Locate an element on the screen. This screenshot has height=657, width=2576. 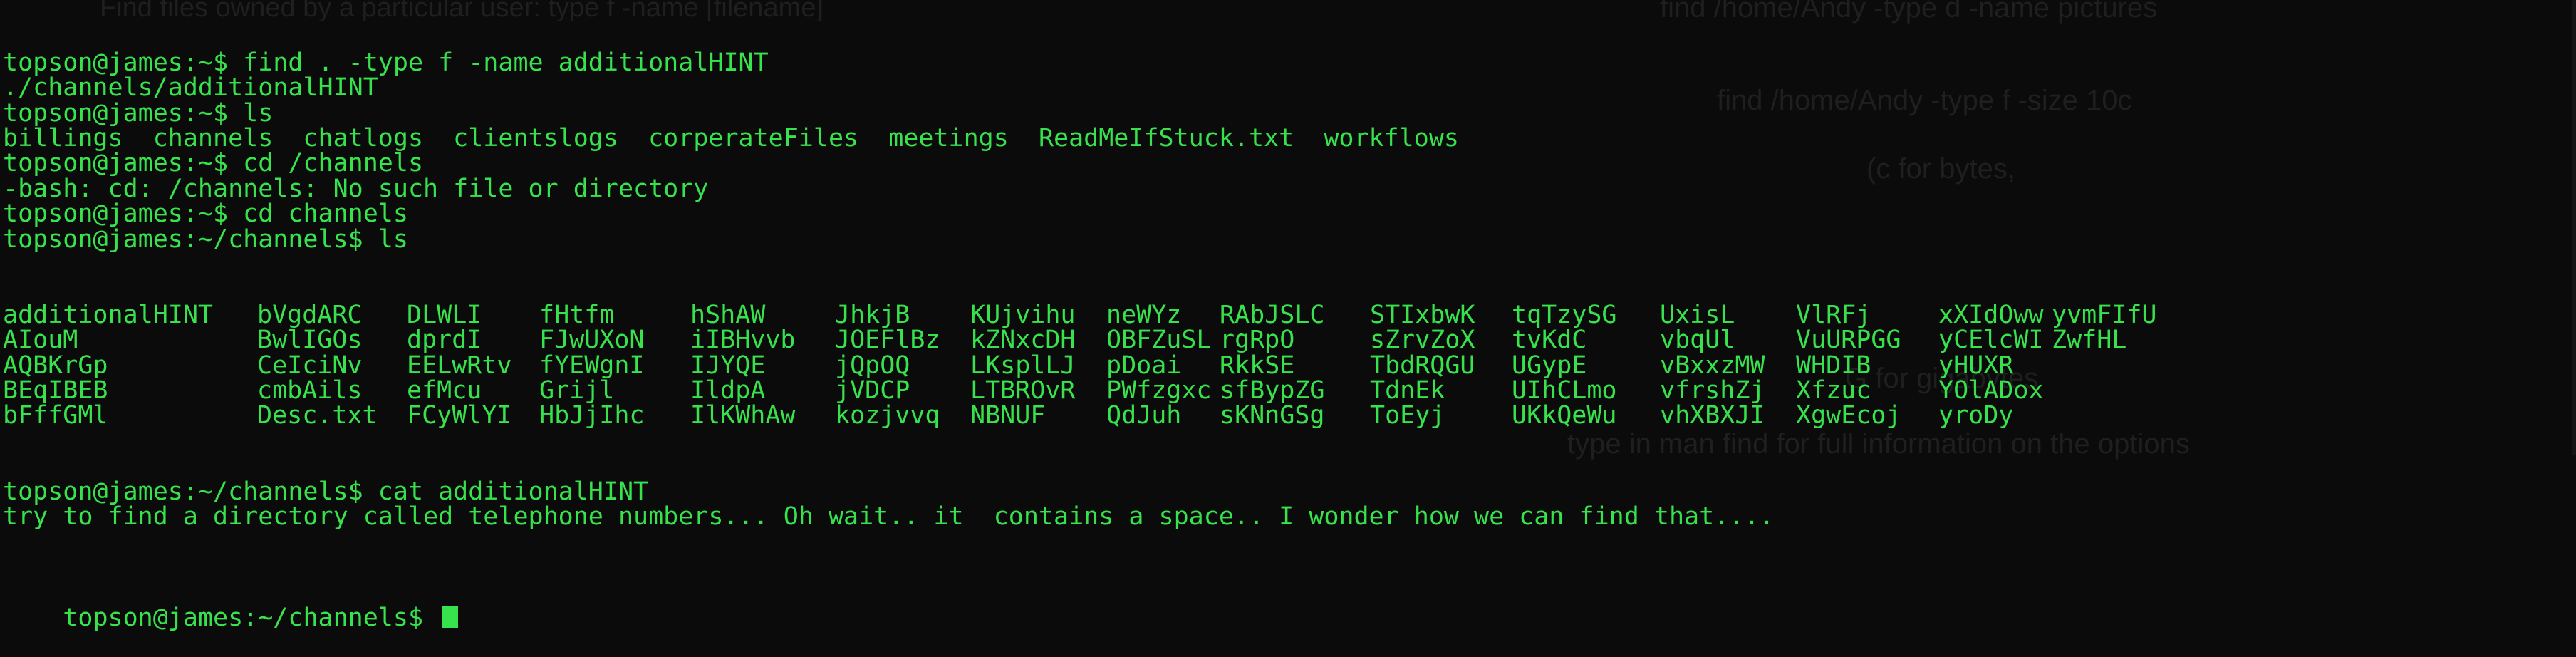
command-line: topson@james:~$ cd /channels is located at coordinates (1088, 163).